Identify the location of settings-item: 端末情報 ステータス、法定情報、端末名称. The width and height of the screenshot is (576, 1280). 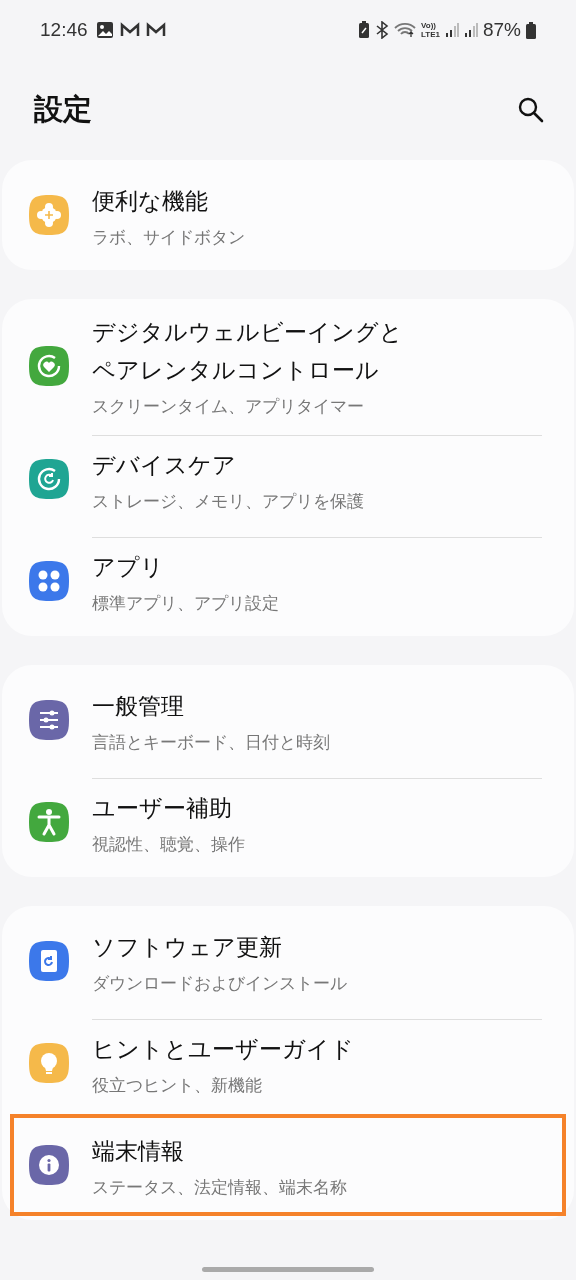
(288, 1165).